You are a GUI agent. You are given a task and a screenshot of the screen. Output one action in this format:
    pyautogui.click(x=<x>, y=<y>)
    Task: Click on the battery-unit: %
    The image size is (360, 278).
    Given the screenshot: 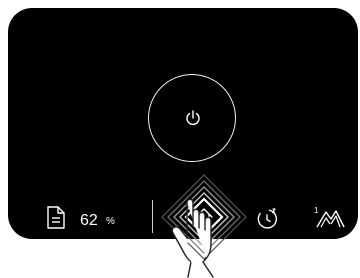 What is the action you would take?
    pyautogui.click(x=110, y=221)
    